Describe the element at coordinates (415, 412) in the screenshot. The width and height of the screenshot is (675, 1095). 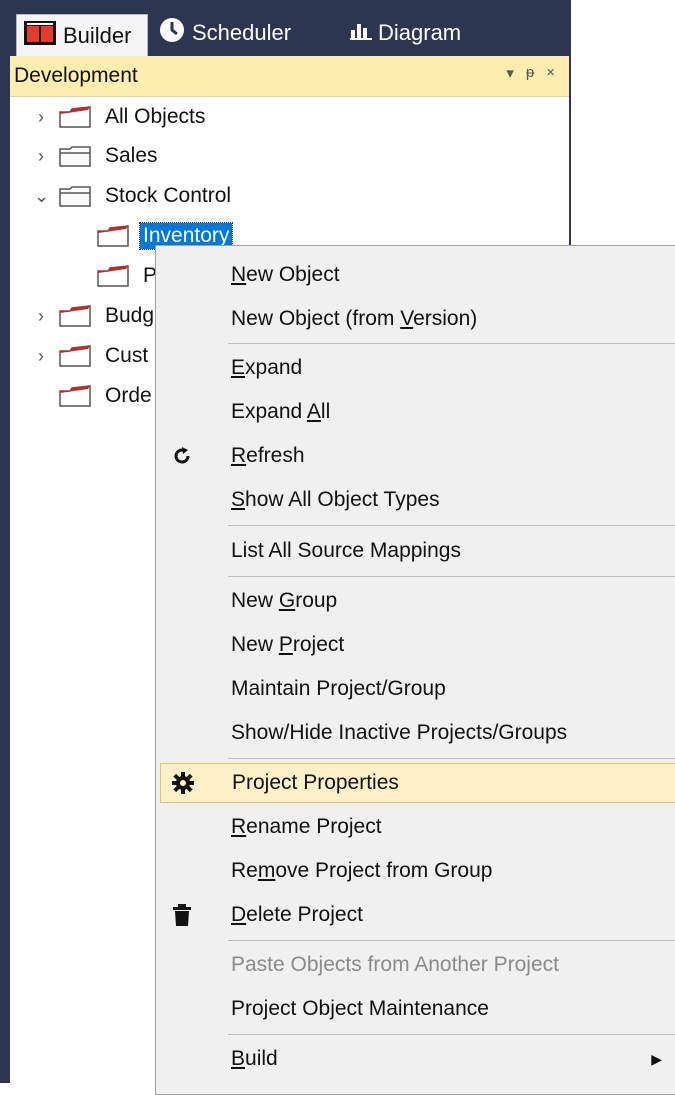
I see `menu-item-expand-all: Expand All` at that location.